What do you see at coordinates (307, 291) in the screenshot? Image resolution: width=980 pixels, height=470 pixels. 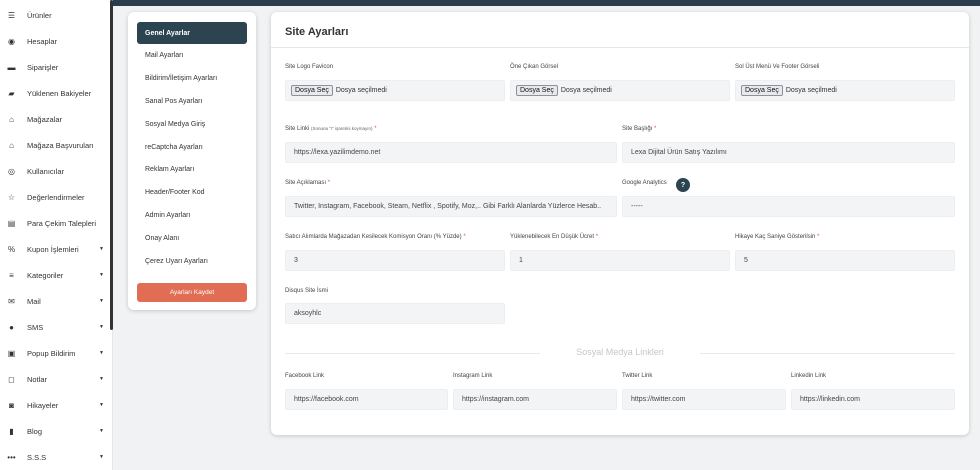 I see `disqus-label: Disqus Site İsmi` at bounding box center [307, 291].